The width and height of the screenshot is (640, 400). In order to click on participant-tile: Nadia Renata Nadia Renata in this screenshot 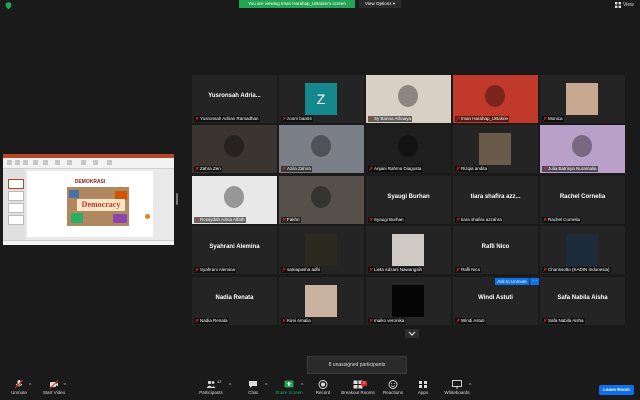, I will do `click(234, 301)`.